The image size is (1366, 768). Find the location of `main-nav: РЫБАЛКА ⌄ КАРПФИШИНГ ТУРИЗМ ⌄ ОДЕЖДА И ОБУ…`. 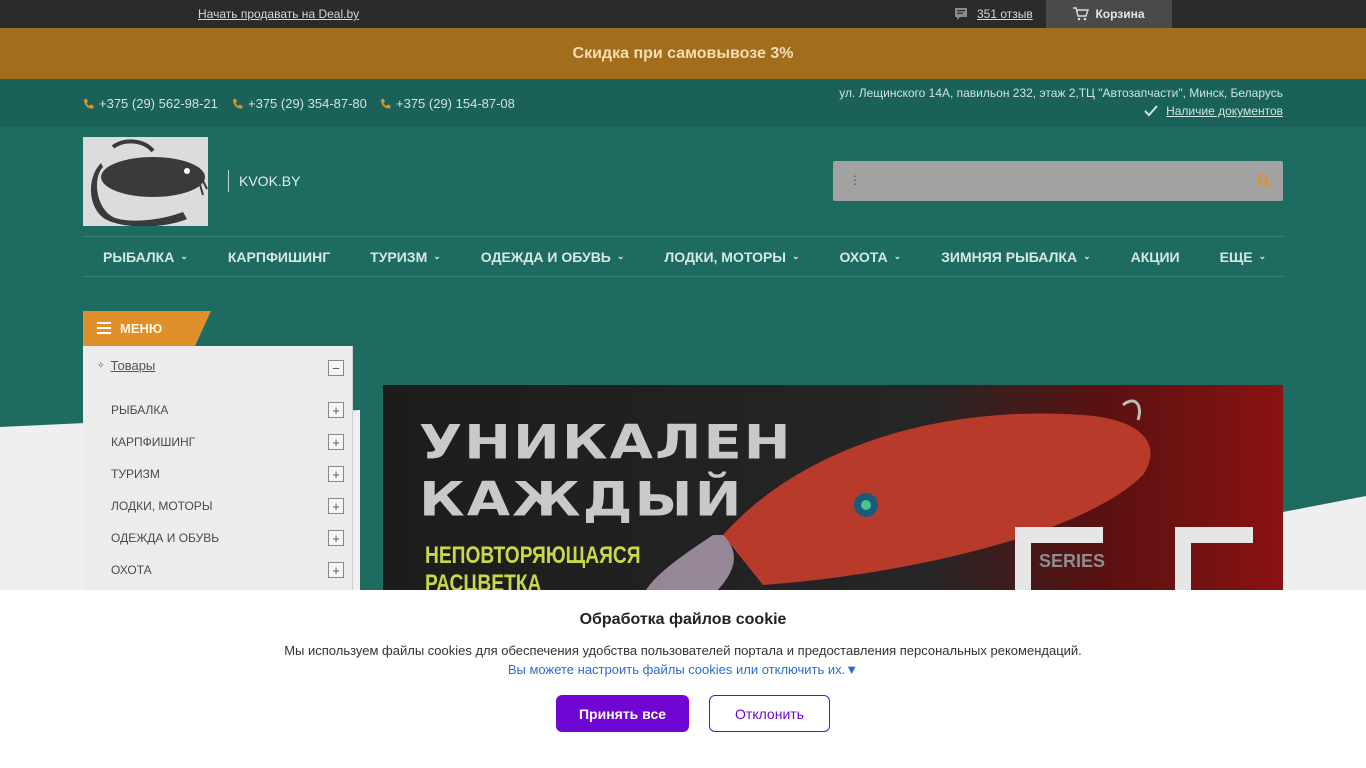

main-nav: РЫБАЛКА ⌄ КАРПФИШИНГ ТУРИЗМ ⌄ ОДЕЖДА И ОБУ… is located at coordinates (683, 256).